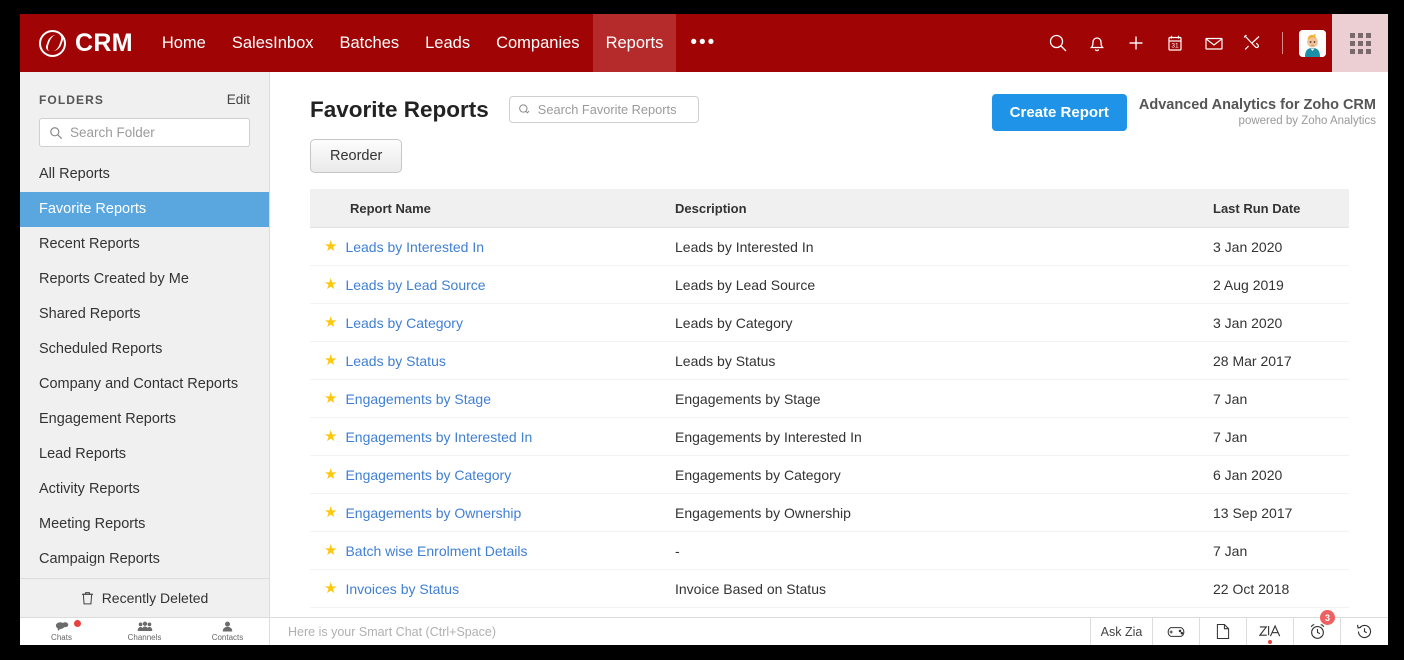 This screenshot has height=660, width=1404. I want to click on cell-report-name: ★ Invoices by Status, so click(492, 588).